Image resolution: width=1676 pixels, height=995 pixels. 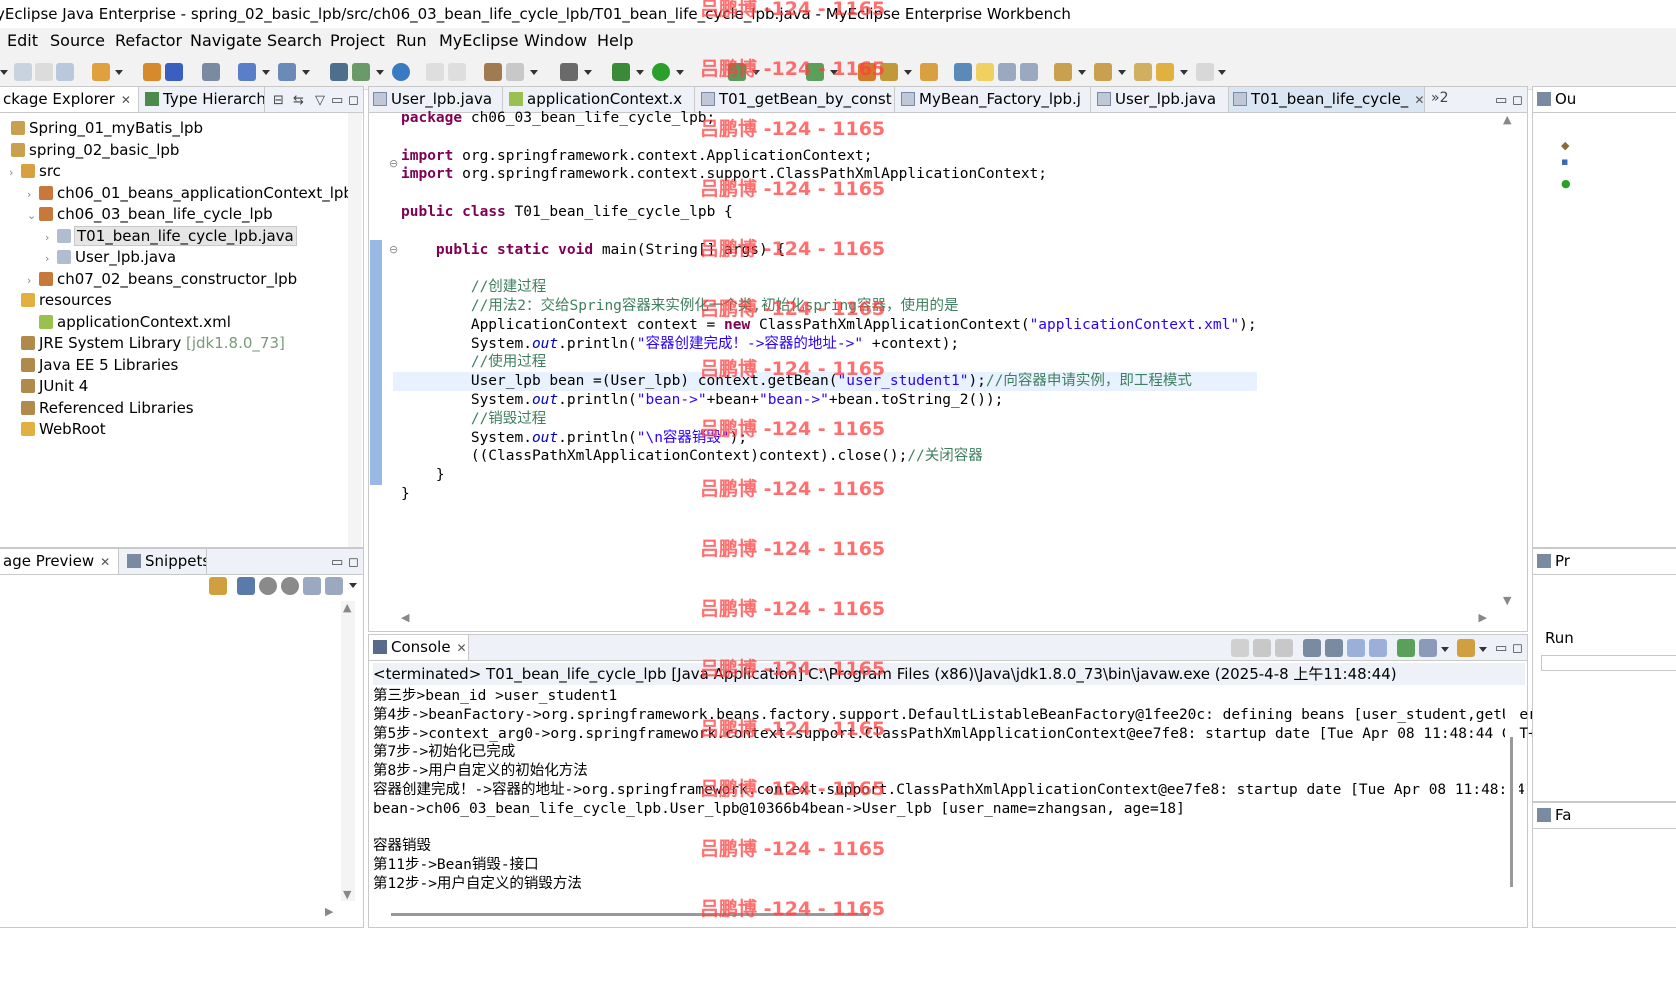 What do you see at coordinates (493, 72) in the screenshot?
I see `new-package-icon` at bounding box center [493, 72].